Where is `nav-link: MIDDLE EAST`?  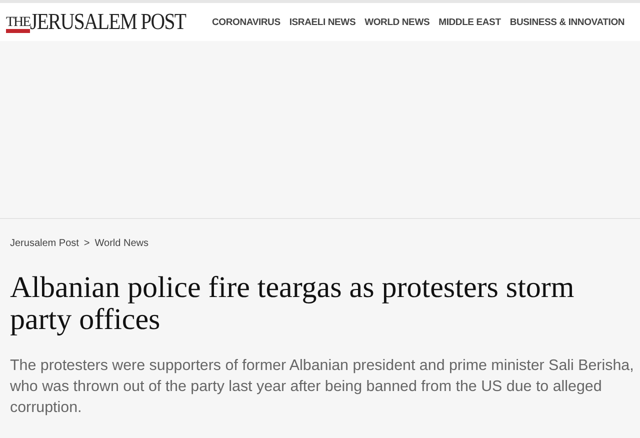
nav-link: MIDDLE EAST is located at coordinates (469, 22).